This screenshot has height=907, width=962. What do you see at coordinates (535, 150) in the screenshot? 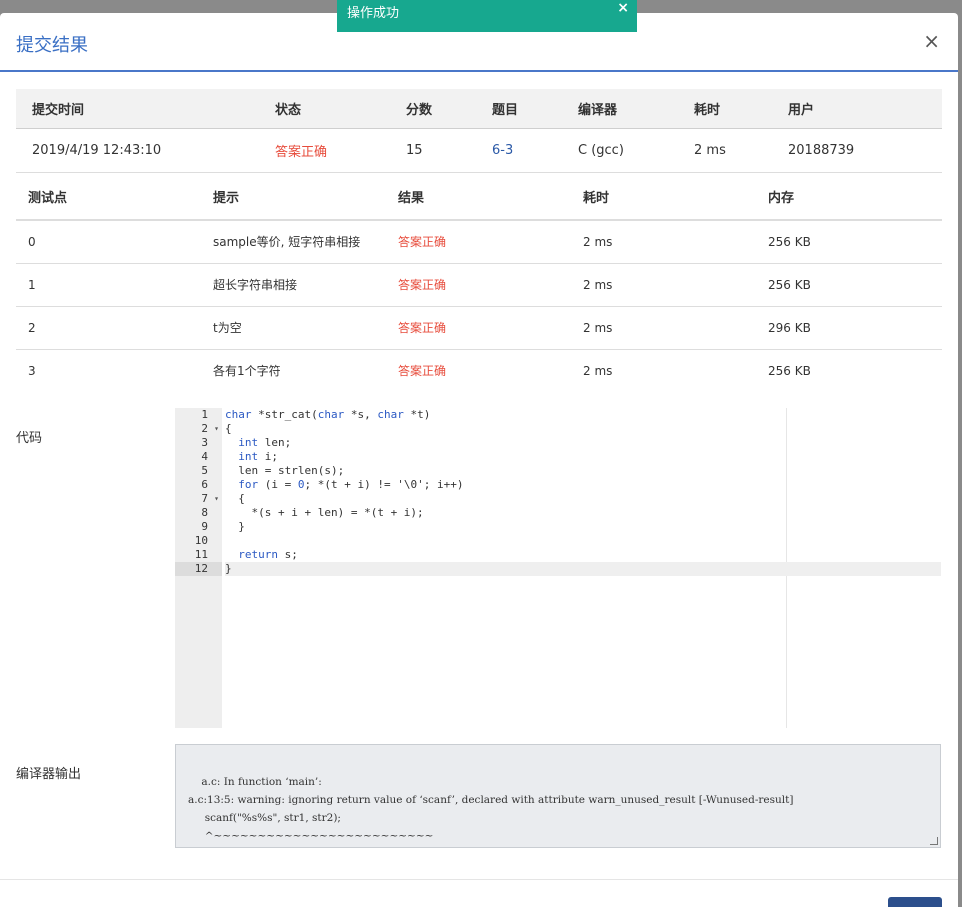
I see `problem-link: 6-3` at bounding box center [535, 150].